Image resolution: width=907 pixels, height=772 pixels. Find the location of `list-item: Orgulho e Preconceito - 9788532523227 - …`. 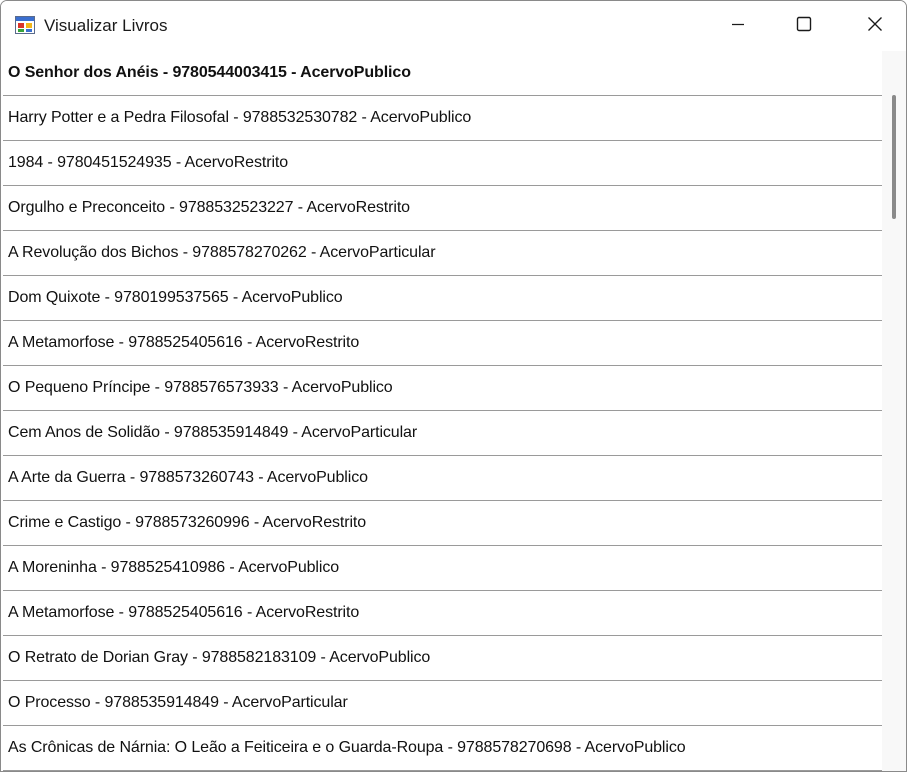

list-item: Orgulho e Preconceito - 9788532523227 - … is located at coordinates (442, 208).